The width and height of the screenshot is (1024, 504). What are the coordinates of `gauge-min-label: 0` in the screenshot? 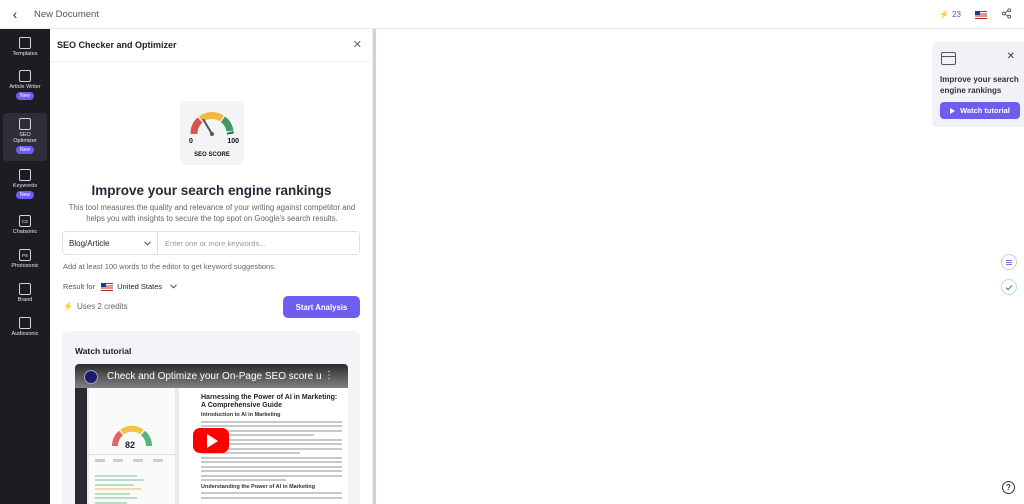 It's located at (191, 141).